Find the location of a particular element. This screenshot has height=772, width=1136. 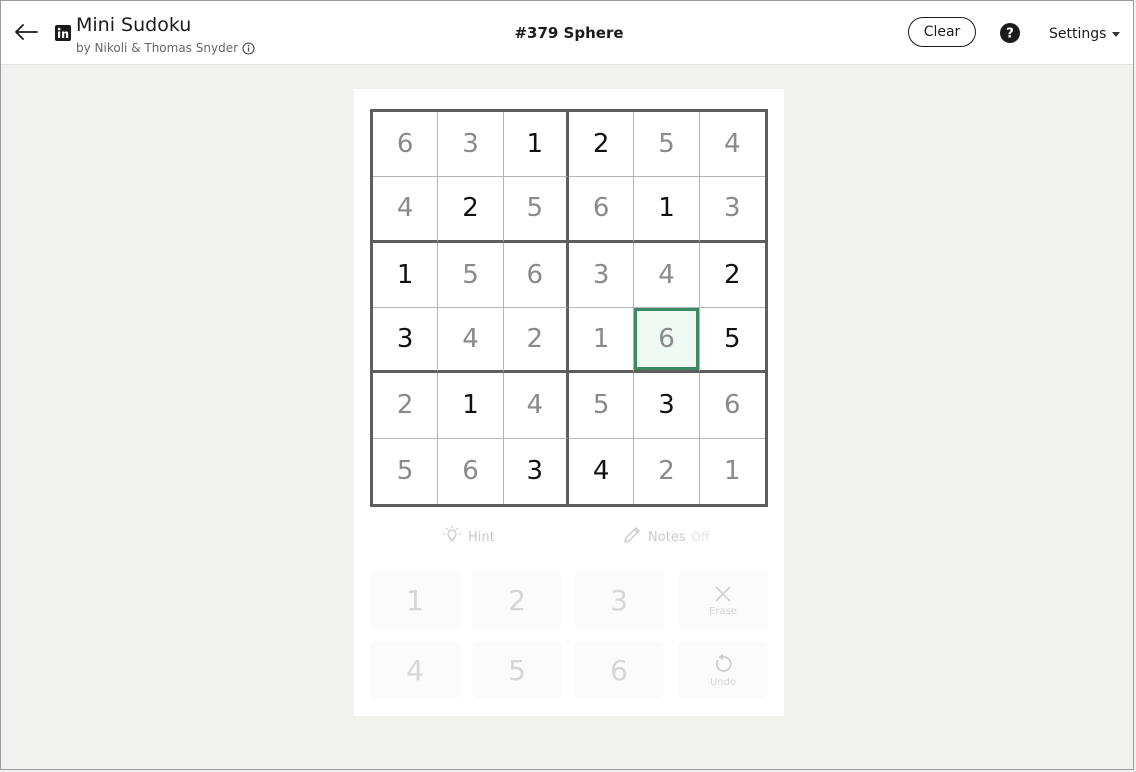

undo-label: Undo is located at coordinates (723, 682).